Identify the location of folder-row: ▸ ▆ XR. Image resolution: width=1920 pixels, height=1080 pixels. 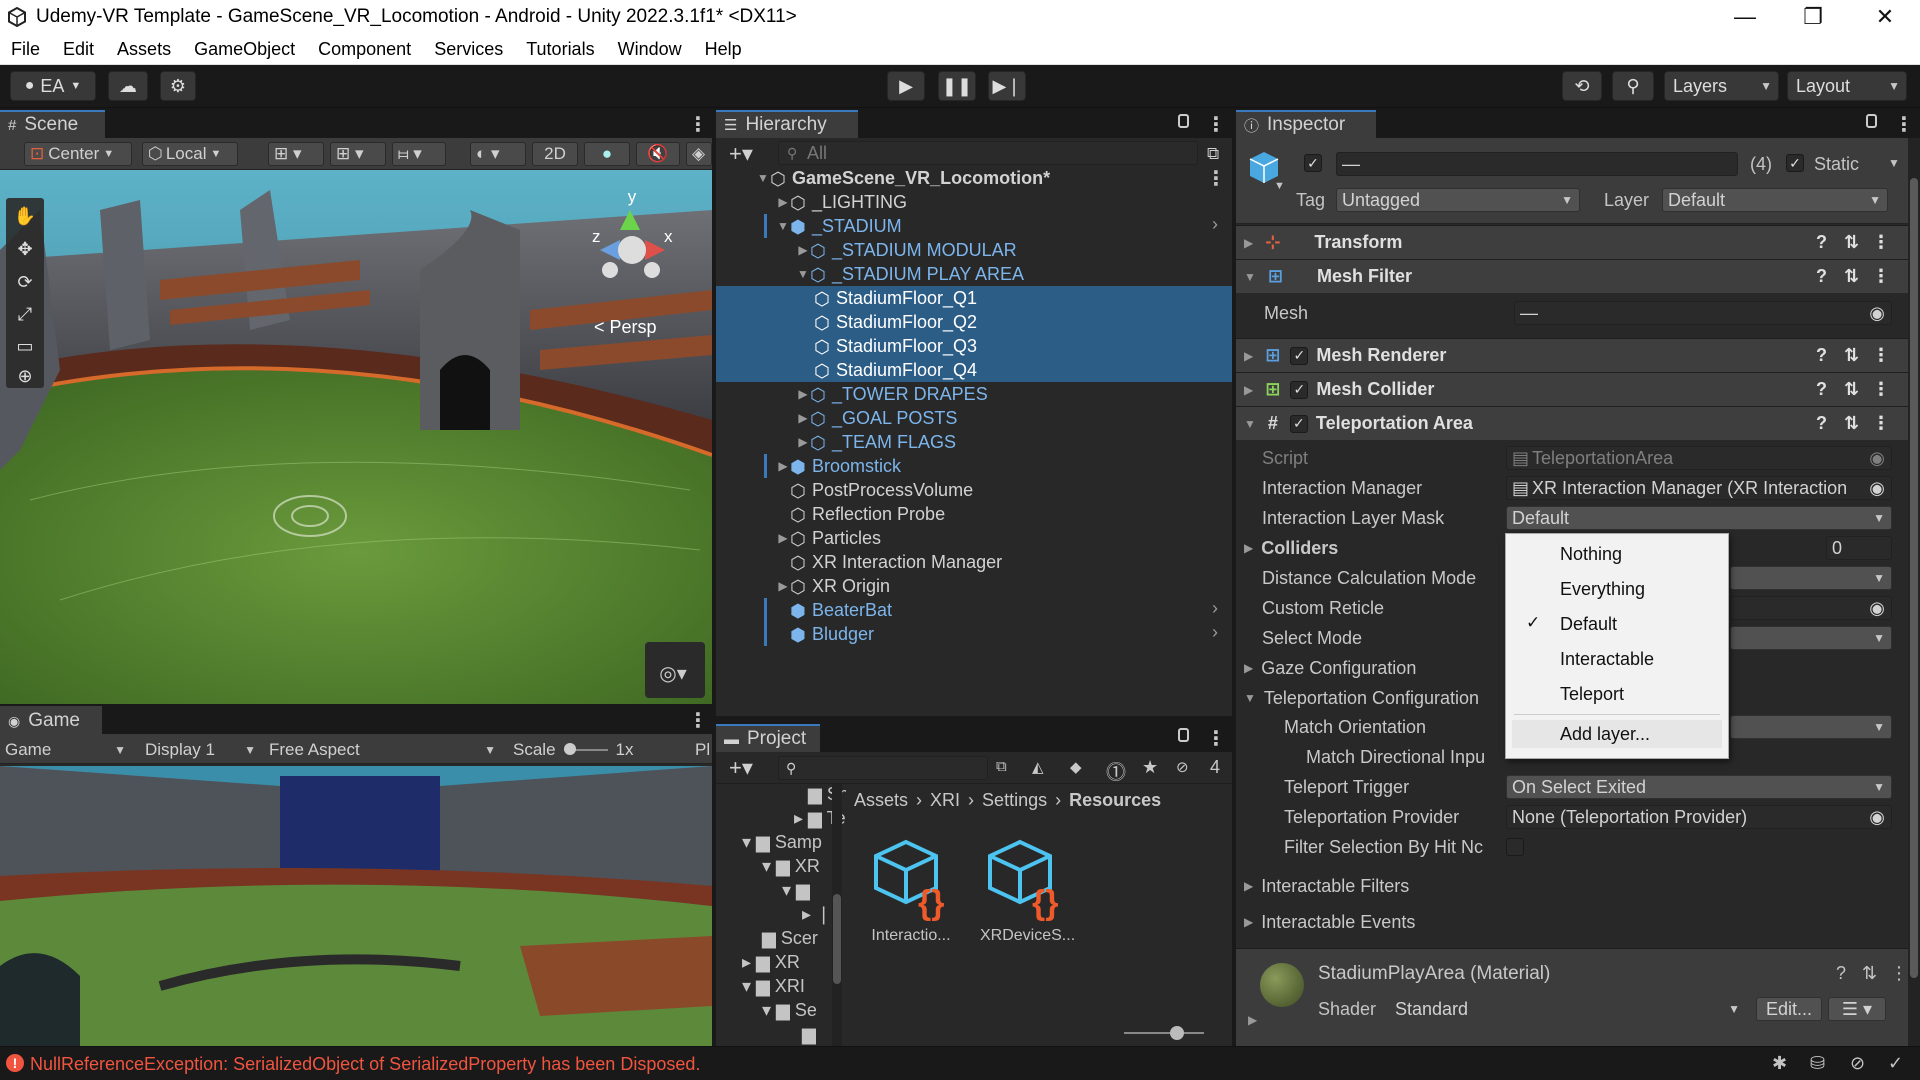
(771, 962).